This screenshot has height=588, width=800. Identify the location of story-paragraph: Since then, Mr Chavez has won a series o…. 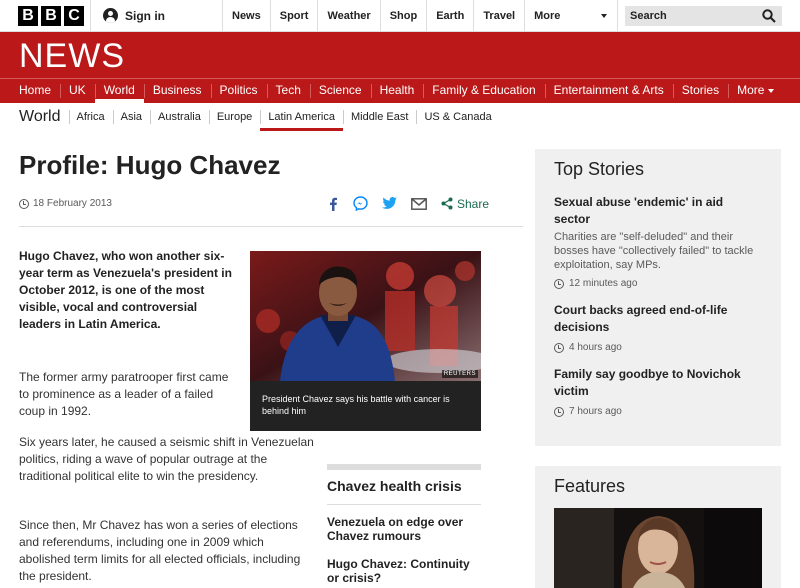
(160, 550).